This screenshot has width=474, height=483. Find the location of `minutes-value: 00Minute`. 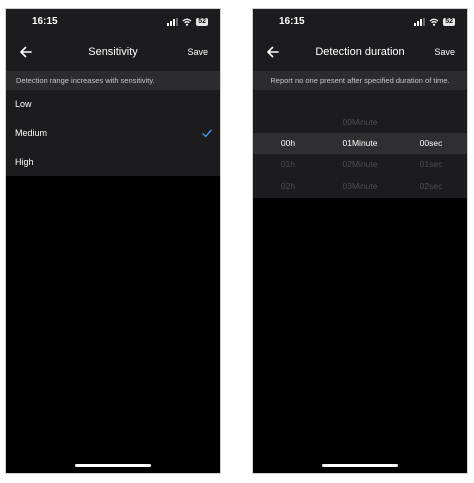

minutes-value: 00Minute is located at coordinates (360, 122).